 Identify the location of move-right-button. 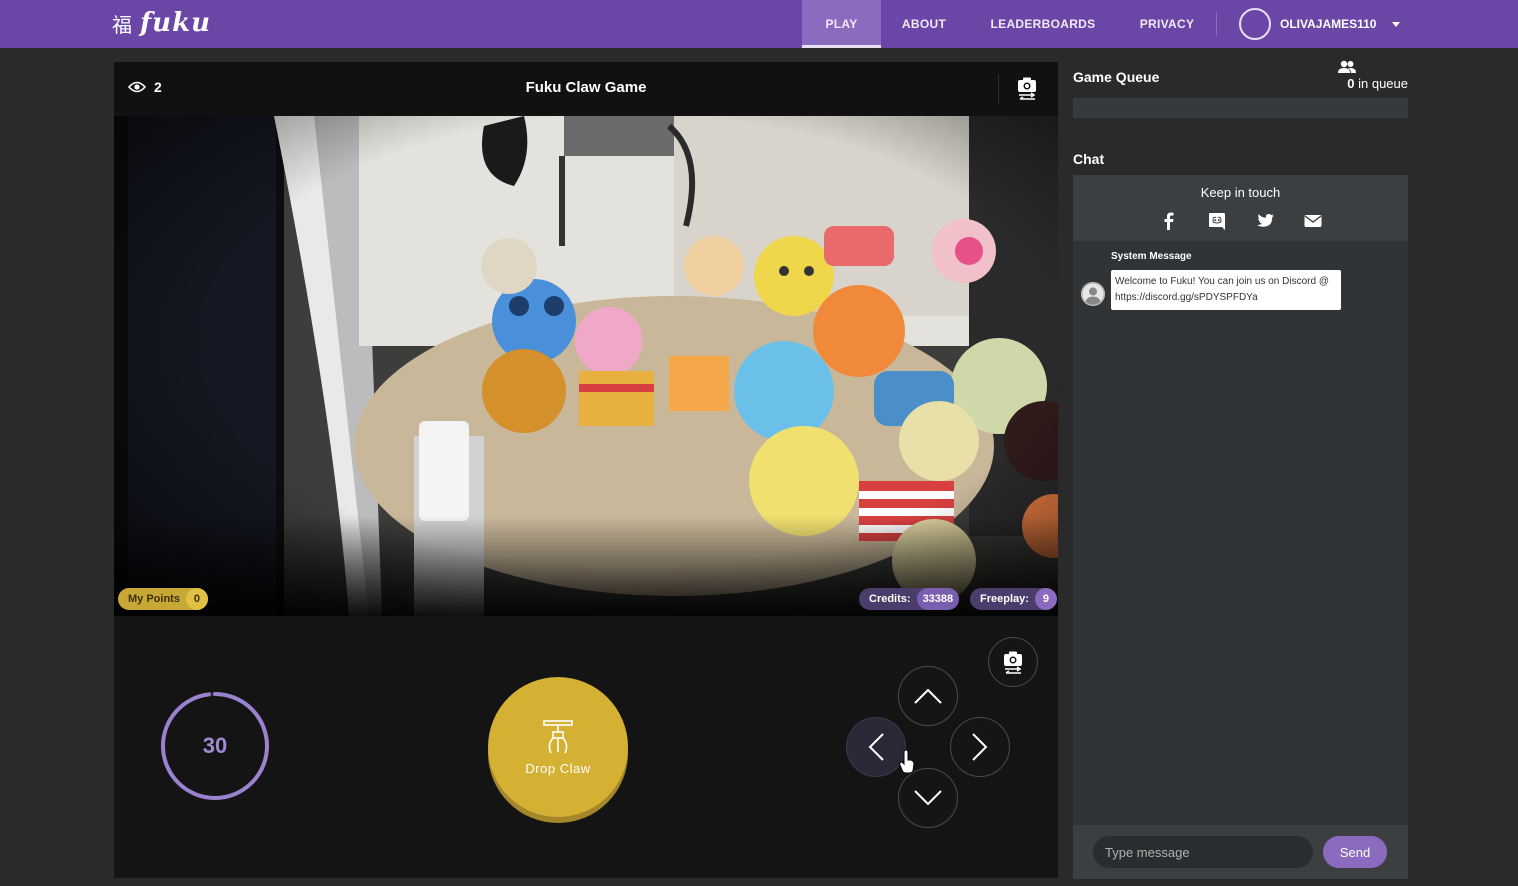
(980, 747).